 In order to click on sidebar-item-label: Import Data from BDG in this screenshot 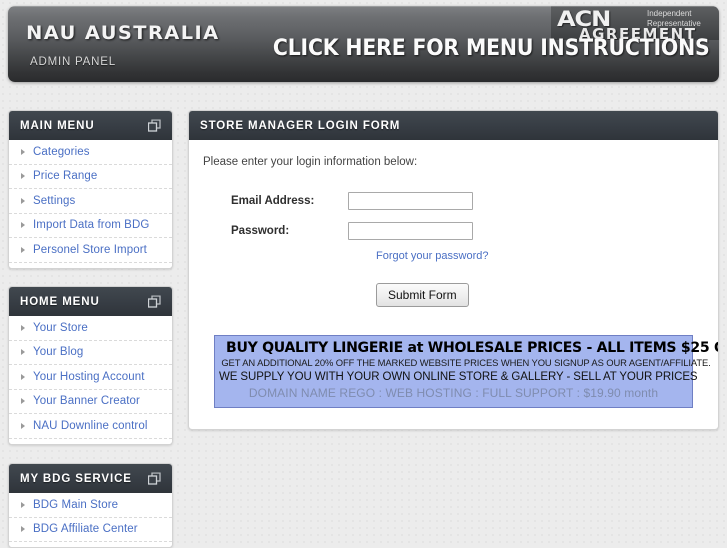, I will do `click(91, 225)`.